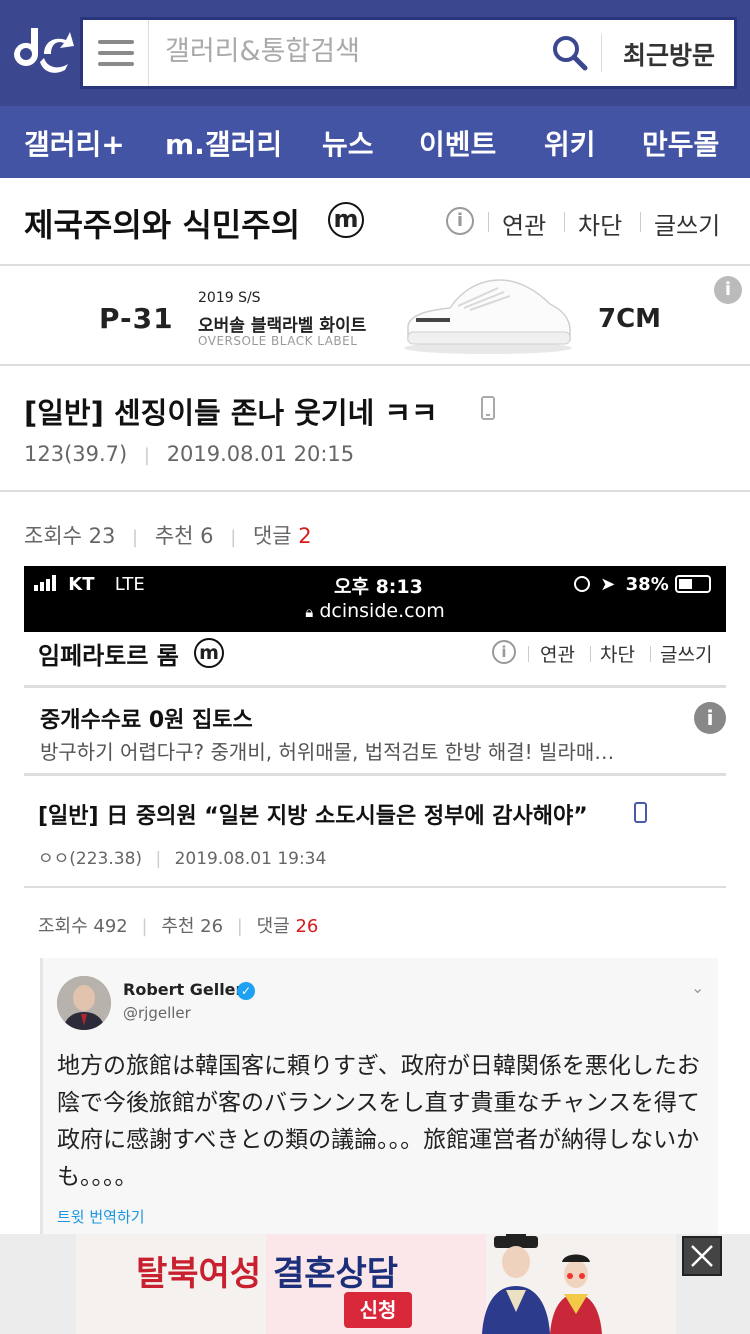 This screenshot has width=750, height=1334. I want to click on apply-button: 신청, so click(378, 1310).